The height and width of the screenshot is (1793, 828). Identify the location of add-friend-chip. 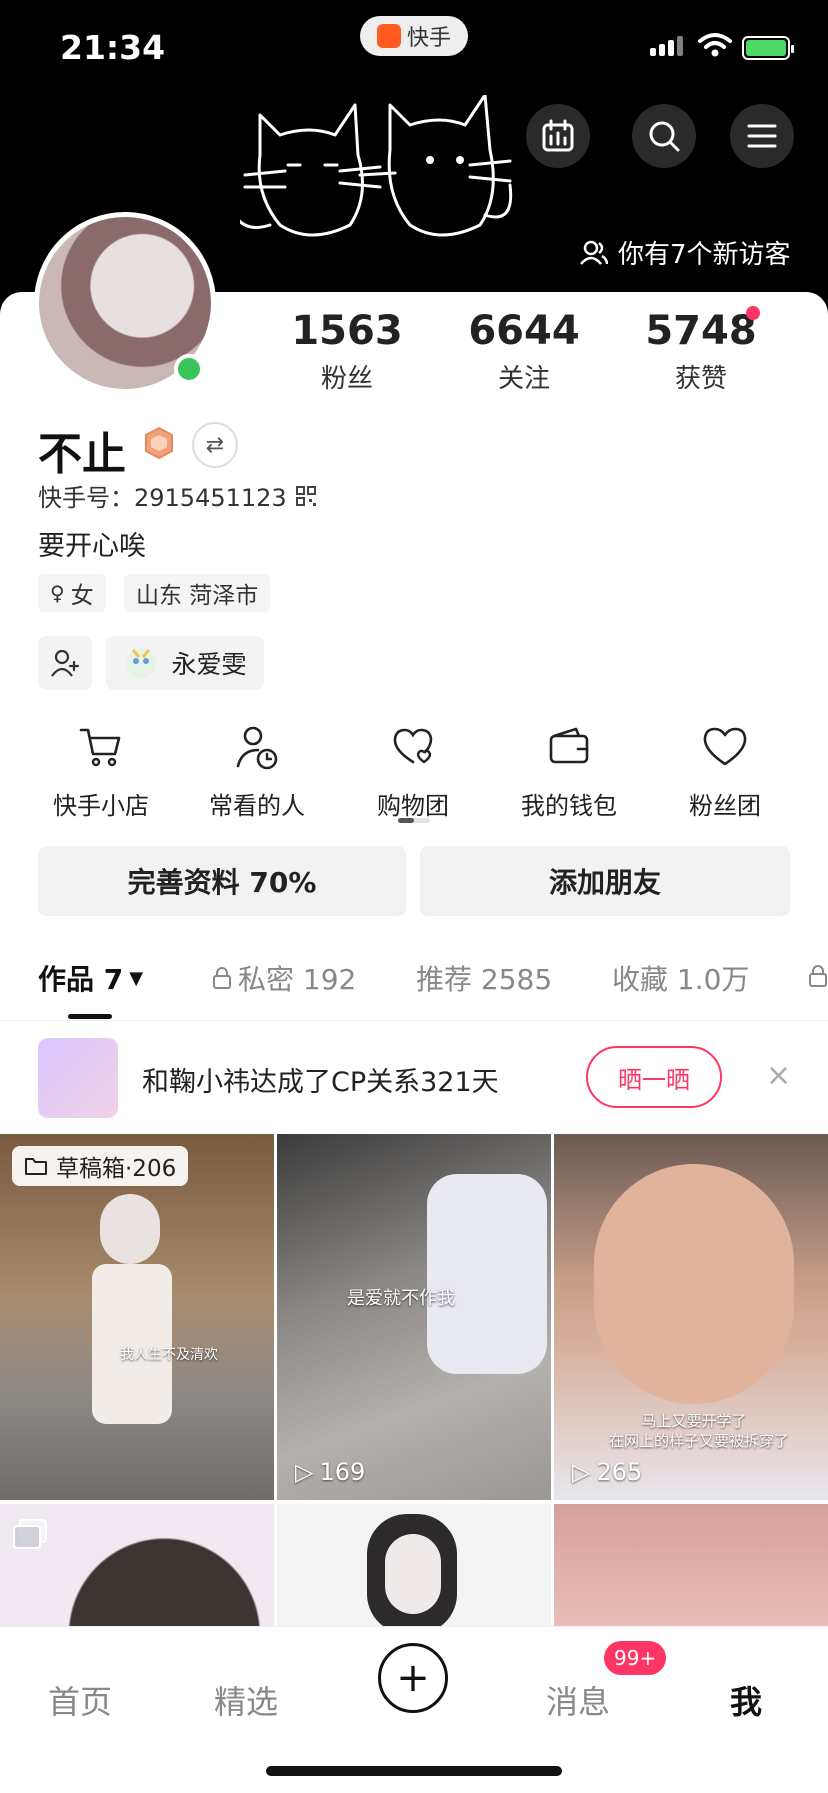
(65, 663).